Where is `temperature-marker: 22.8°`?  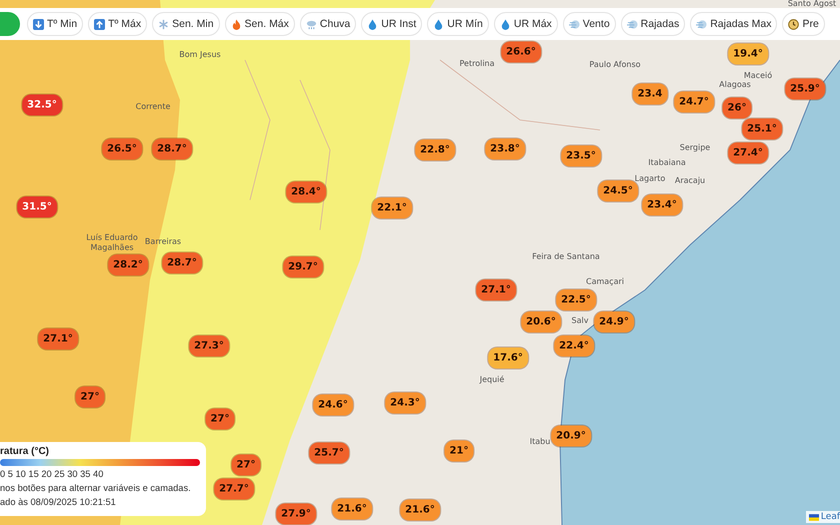
temperature-marker: 22.8° is located at coordinates (435, 150).